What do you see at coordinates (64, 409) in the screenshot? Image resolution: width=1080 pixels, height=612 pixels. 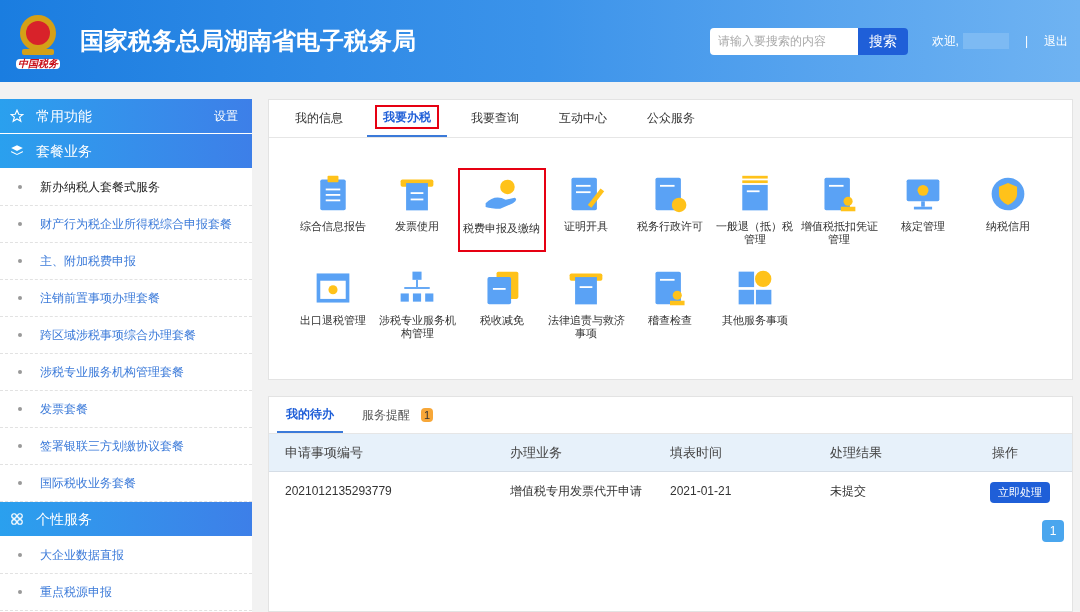 I see `sidebar-item-label: 发票套餐` at bounding box center [64, 409].